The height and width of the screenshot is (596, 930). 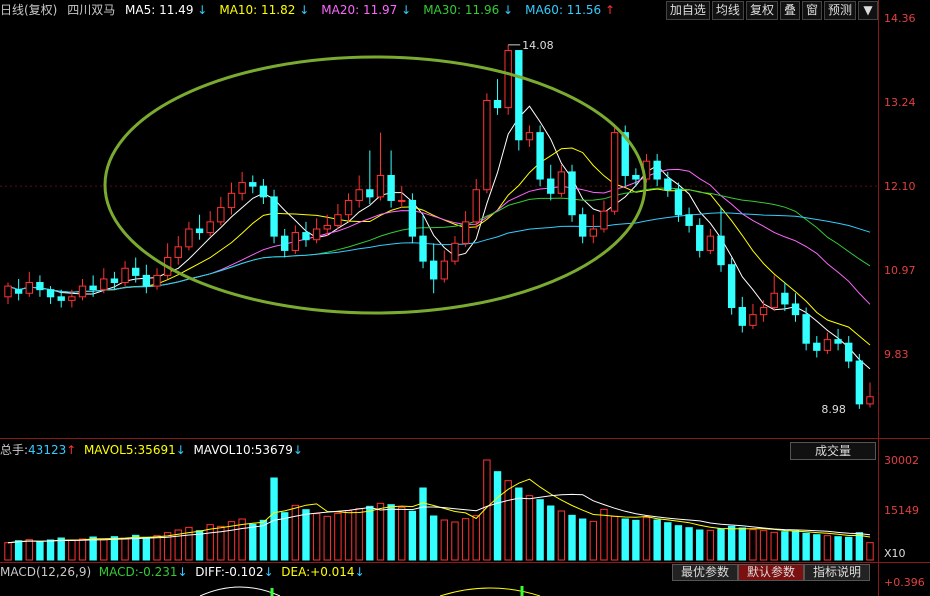 What do you see at coordinates (878, 298) in the screenshot?
I see `price-axis-line` at bounding box center [878, 298].